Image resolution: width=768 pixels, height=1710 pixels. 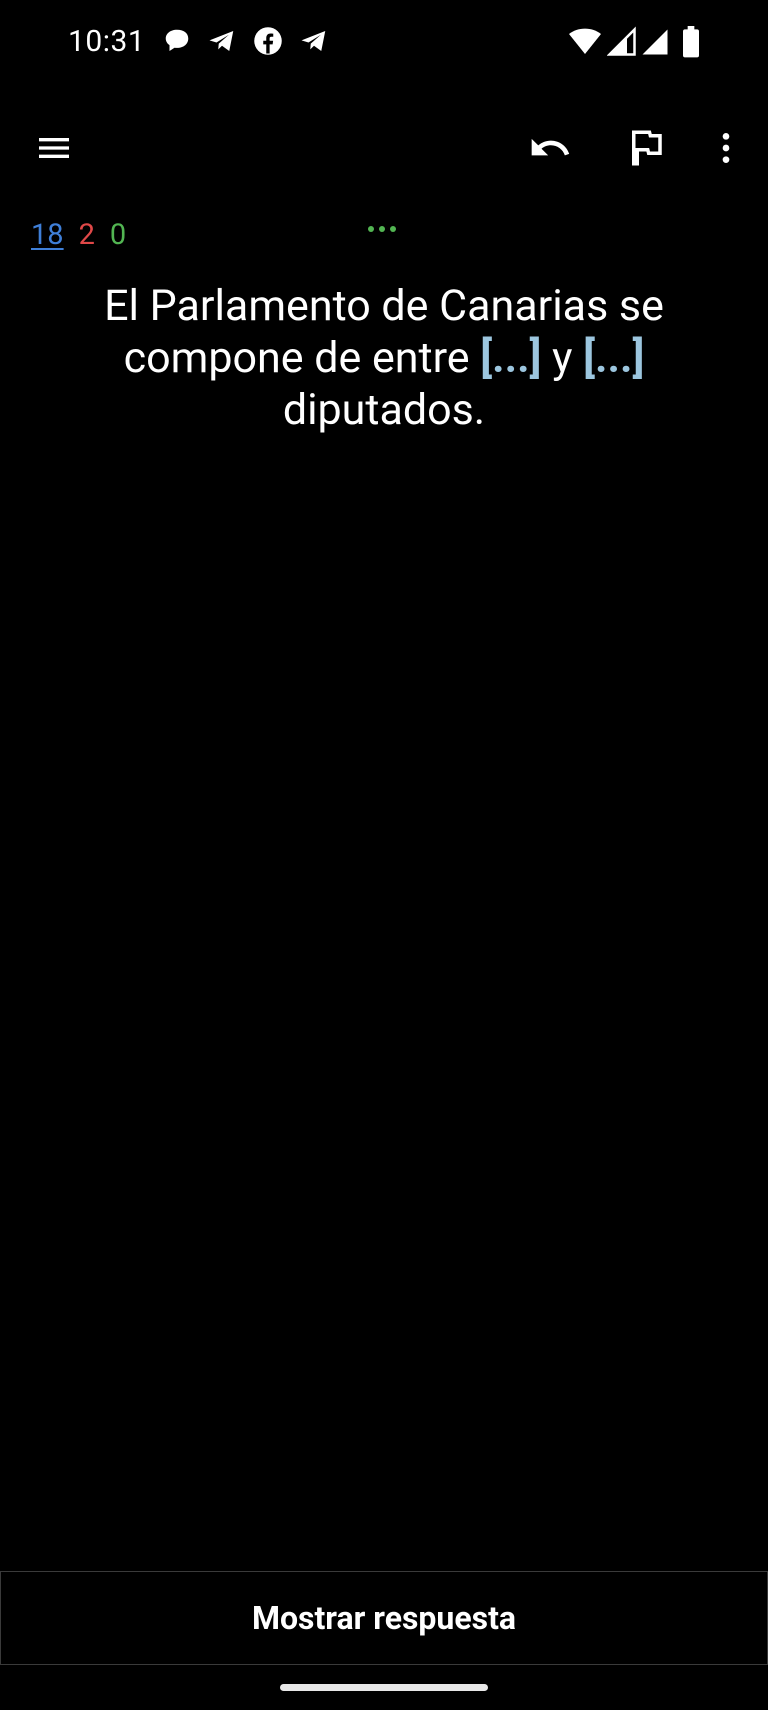 I want to click on question-part: y, so click(x=562, y=358).